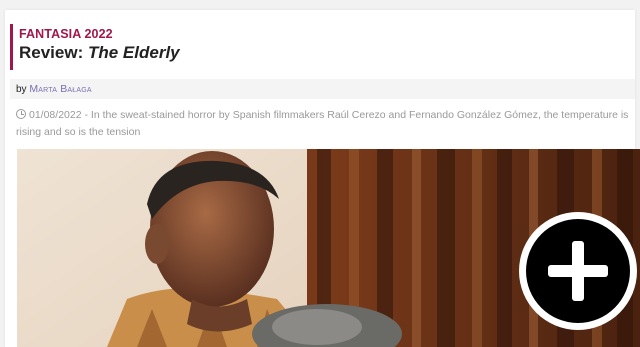  What do you see at coordinates (60, 89) in the screenshot?
I see `author-link: Marta Bałaga` at bounding box center [60, 89].